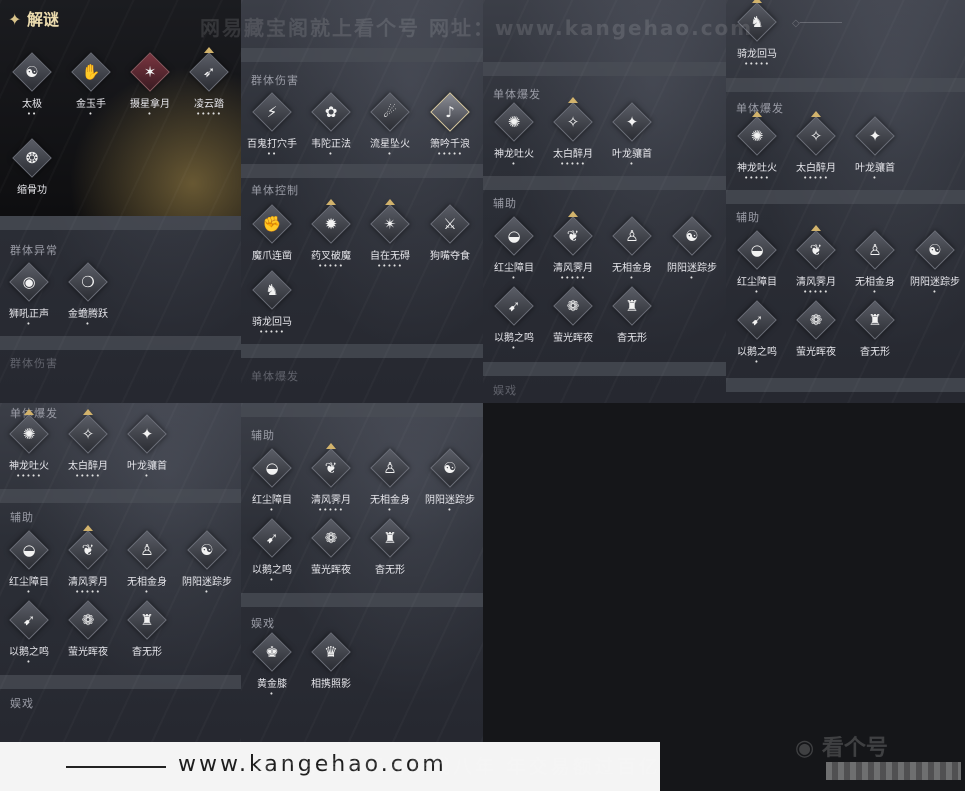 The image size is (965, 791). I want to click on skill-glyph-icon: ❁, so click(573, 306).